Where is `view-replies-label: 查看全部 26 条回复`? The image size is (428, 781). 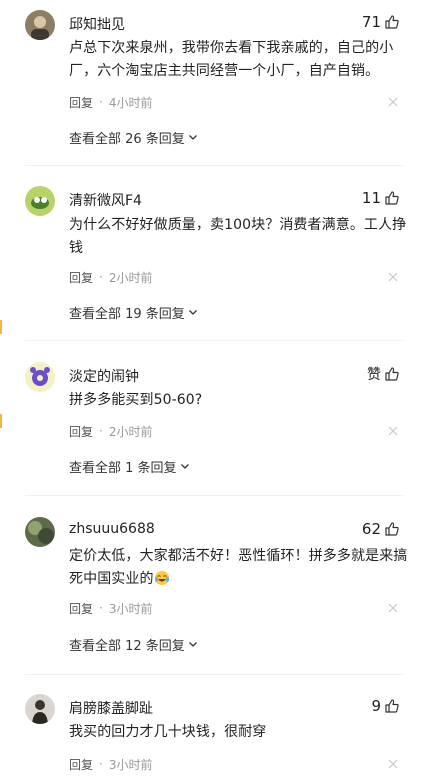
view-replies-label: 查看全部 26 条回复 is located at coordinates (127, 139).